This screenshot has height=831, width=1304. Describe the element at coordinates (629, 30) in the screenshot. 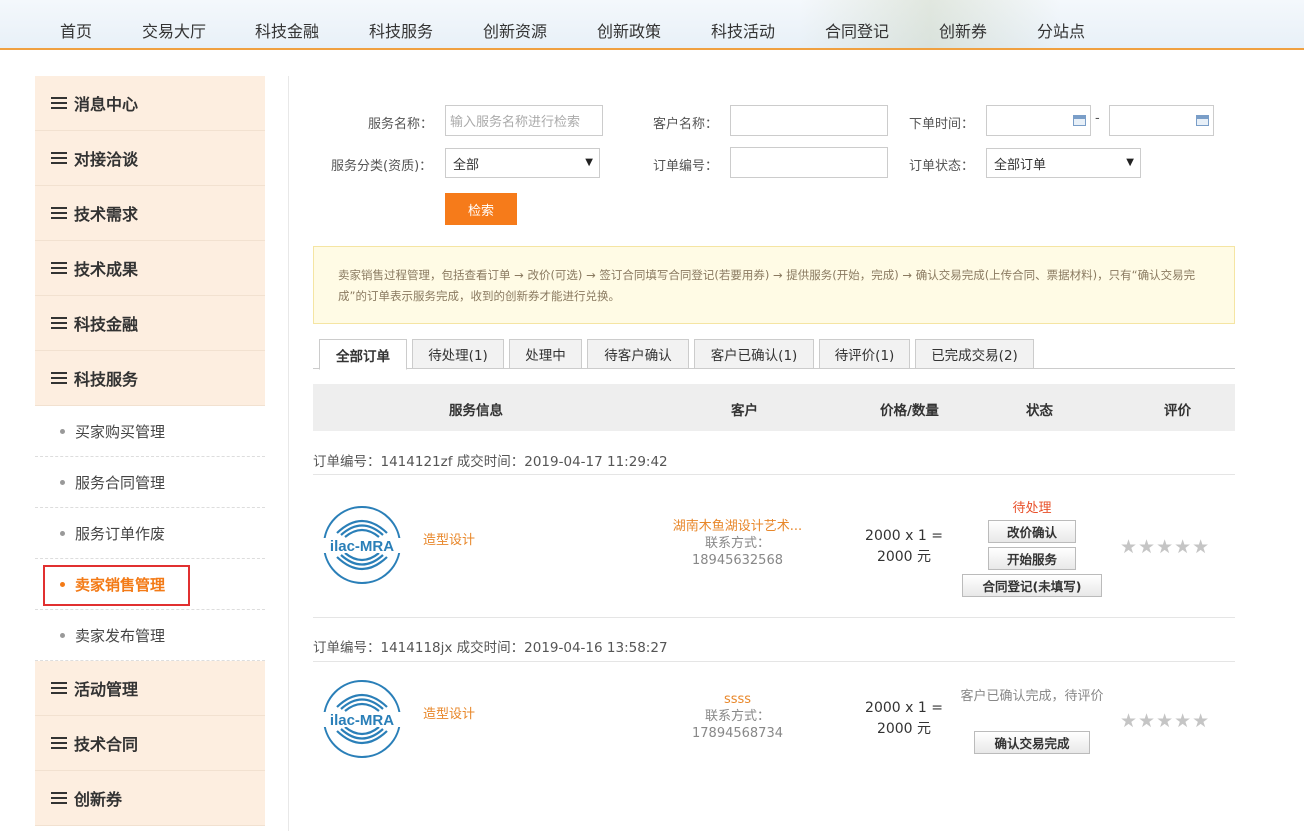

I see `nav-innovation-policy: 创新政策` at that location.